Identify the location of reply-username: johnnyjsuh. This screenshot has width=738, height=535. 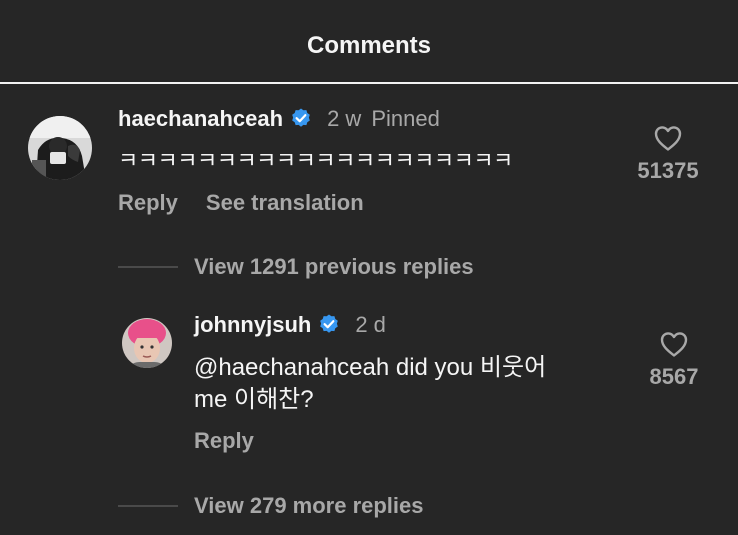
(252, 325).